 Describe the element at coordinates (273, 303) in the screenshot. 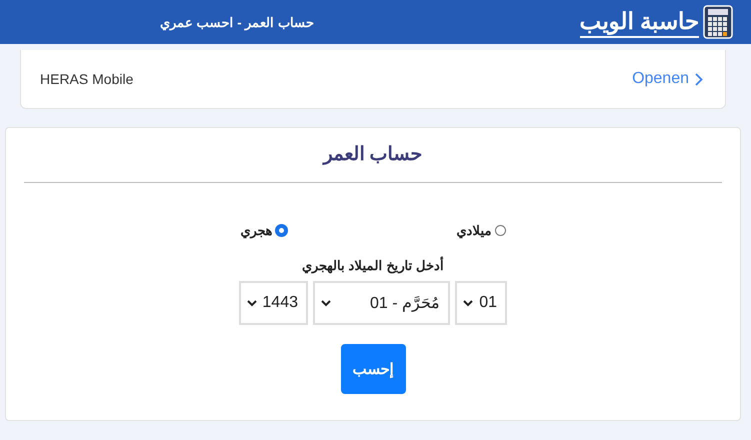

I see `date-select: 1443` at that location.